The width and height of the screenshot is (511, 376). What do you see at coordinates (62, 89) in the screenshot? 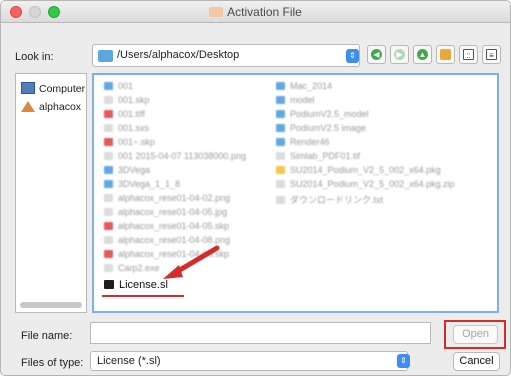
I see `place-label: Computer` at bounding box center [62, 89].